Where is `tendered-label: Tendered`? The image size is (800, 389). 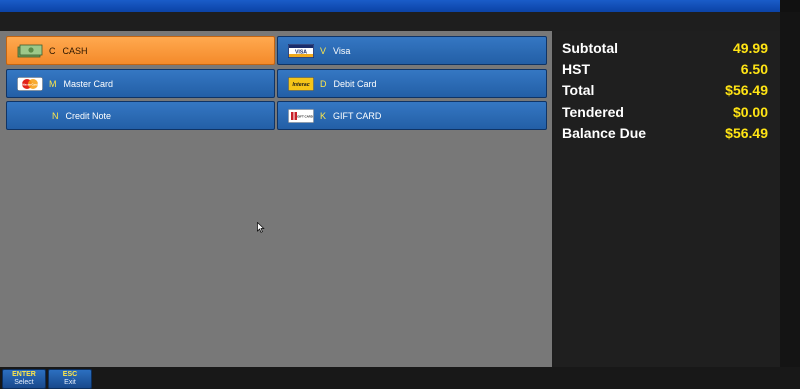 tendered-label: Tendered is located at coordinates (593, 112).